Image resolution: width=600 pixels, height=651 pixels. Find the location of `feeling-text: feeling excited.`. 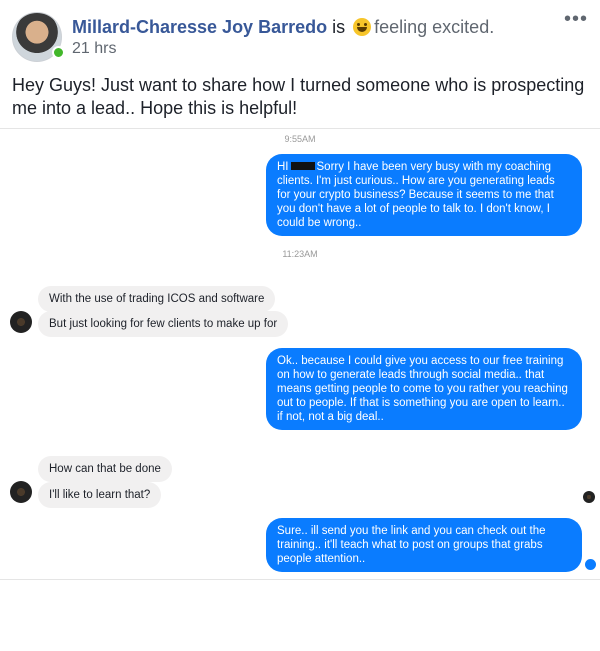

feeling-text: feeling excited. is located at coordinates (434, 27).